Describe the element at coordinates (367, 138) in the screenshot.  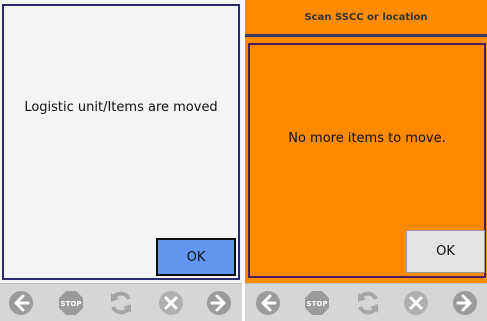
I see `dialog-message: No more items to move.` at that location.